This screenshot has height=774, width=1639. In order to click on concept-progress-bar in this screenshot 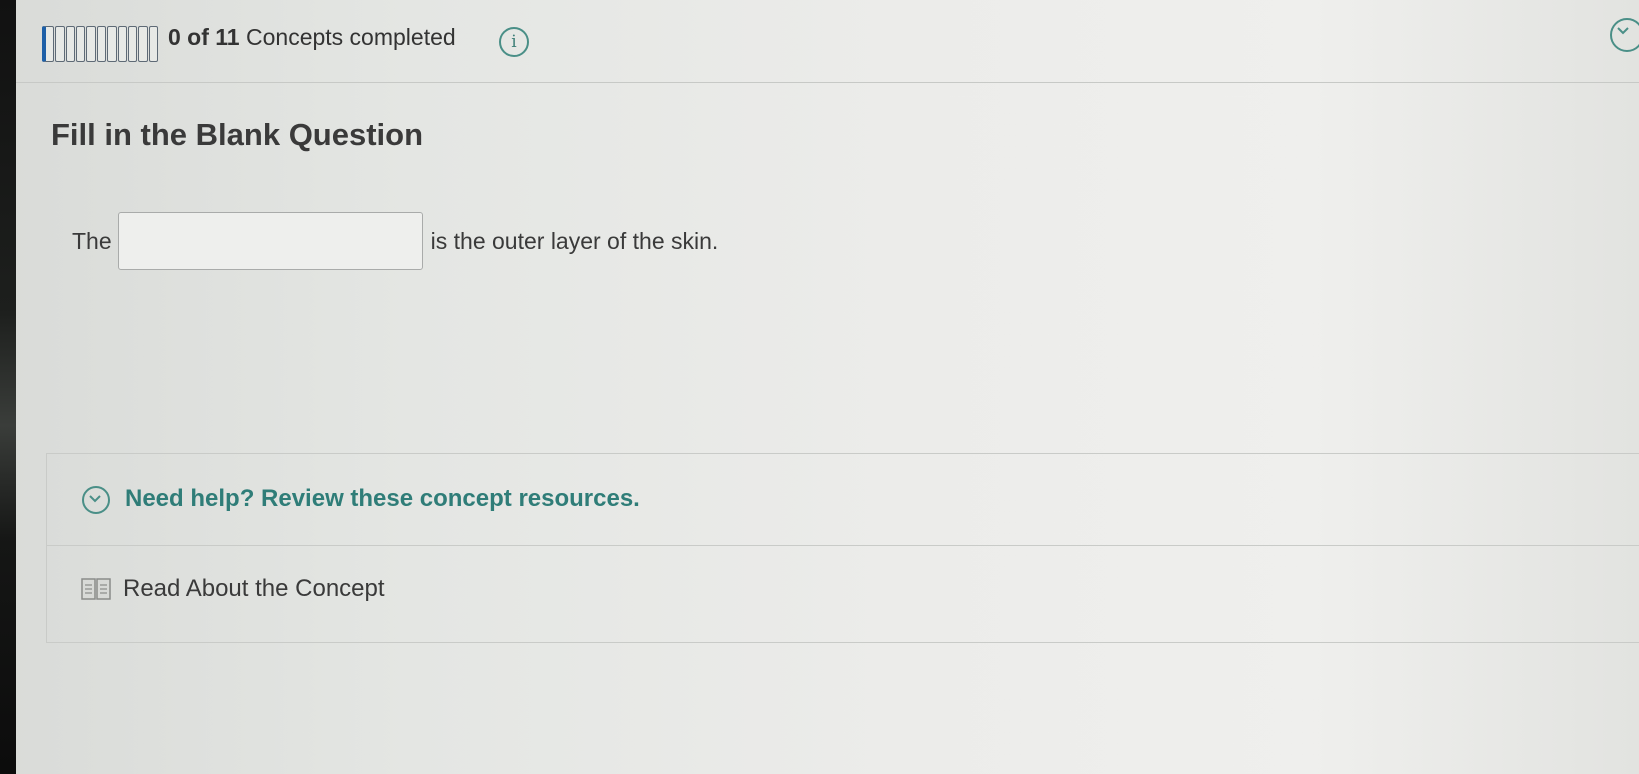, I will do `click(100, 44)`.